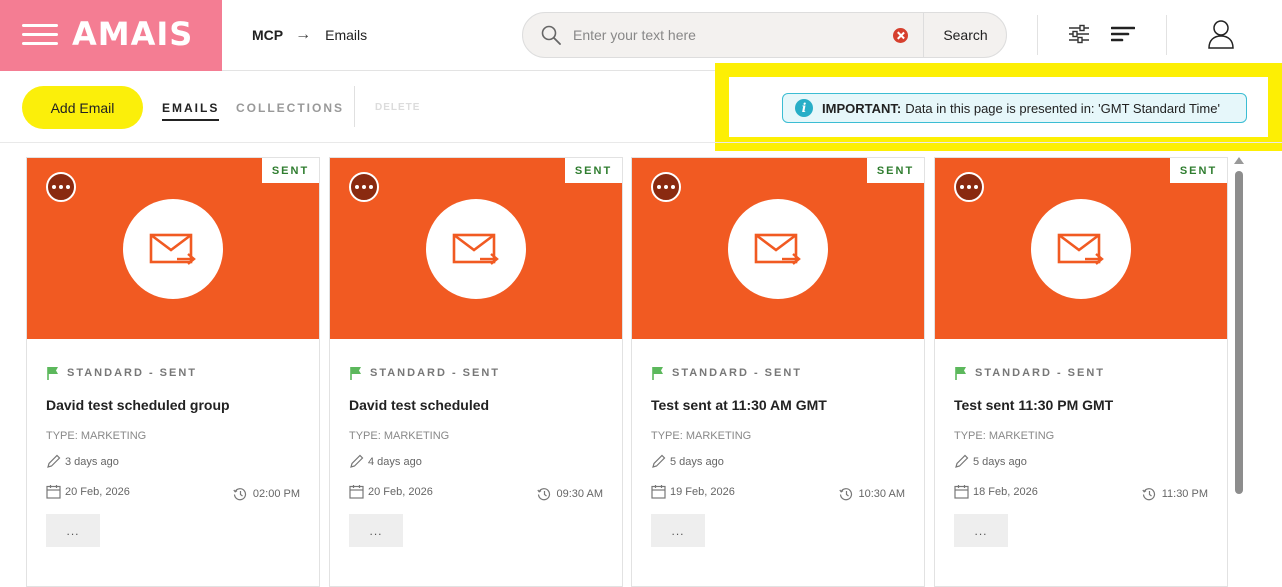 This screenshot has width=1282, height=587. What do you see at coordinates (266, 494) in the screenshot?
I see `card-time: 02:00 PM` at bounding box center [266, 494].